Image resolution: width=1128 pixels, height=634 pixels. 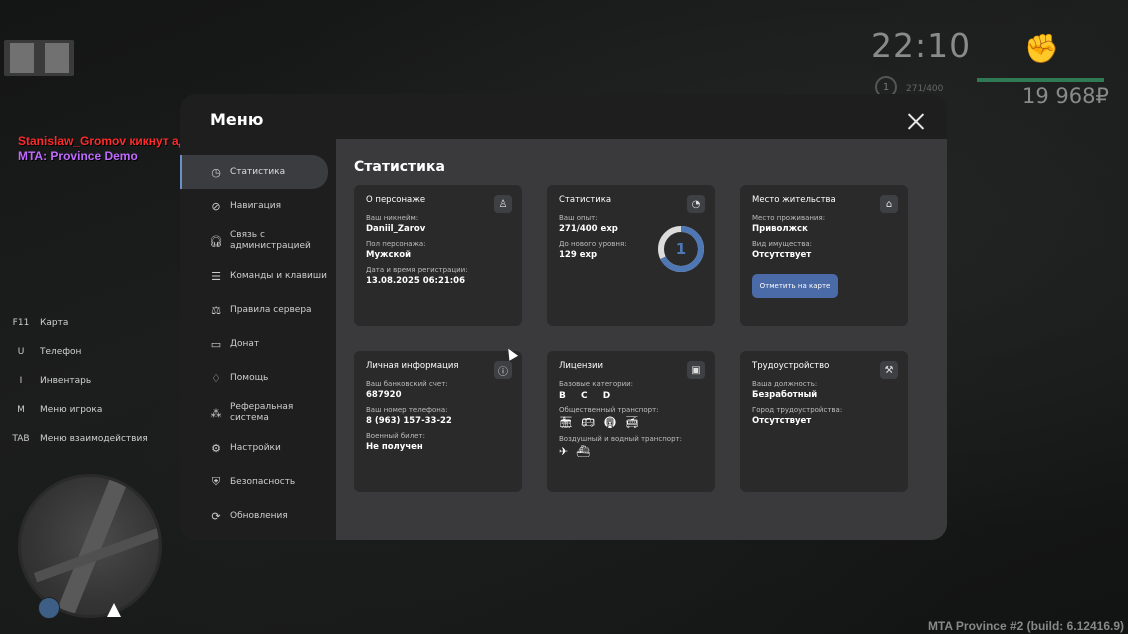 I want to click on nav-item-updates: ⟳ Обновления, so click(x=258, y=516).